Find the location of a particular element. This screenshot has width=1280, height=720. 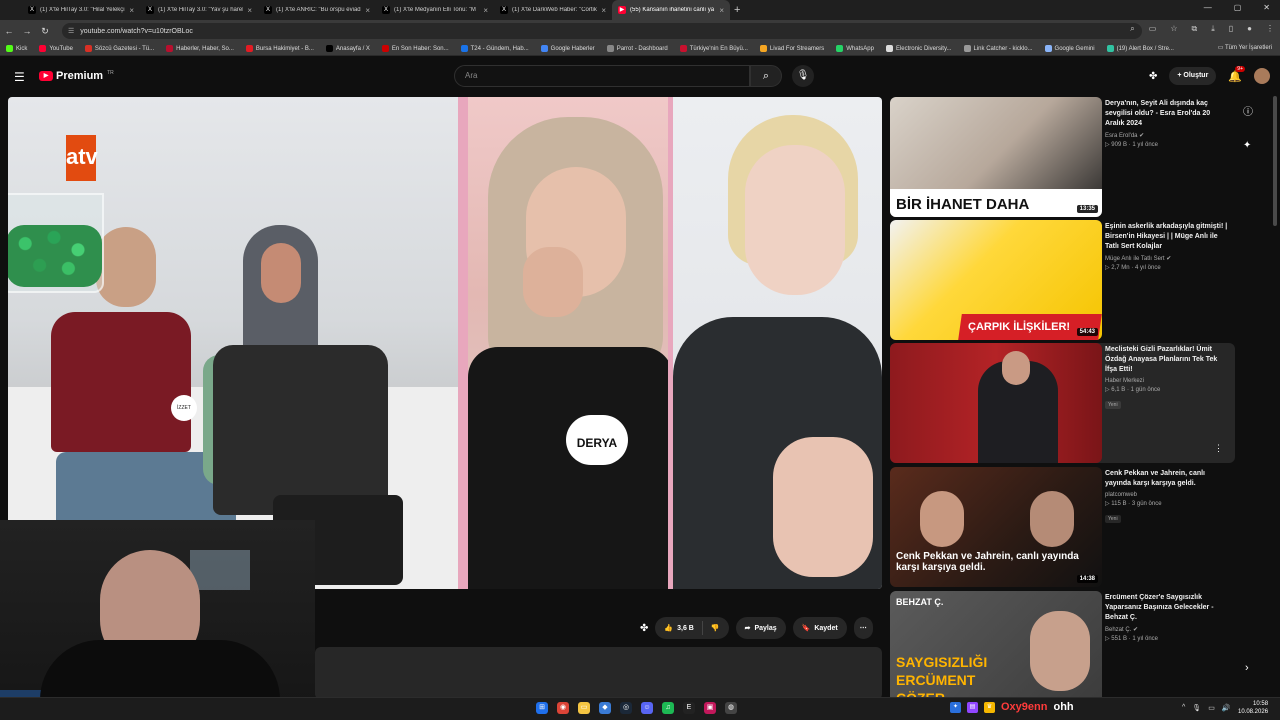

chrome-icon: ◉ is located at coordinates (563, 708).